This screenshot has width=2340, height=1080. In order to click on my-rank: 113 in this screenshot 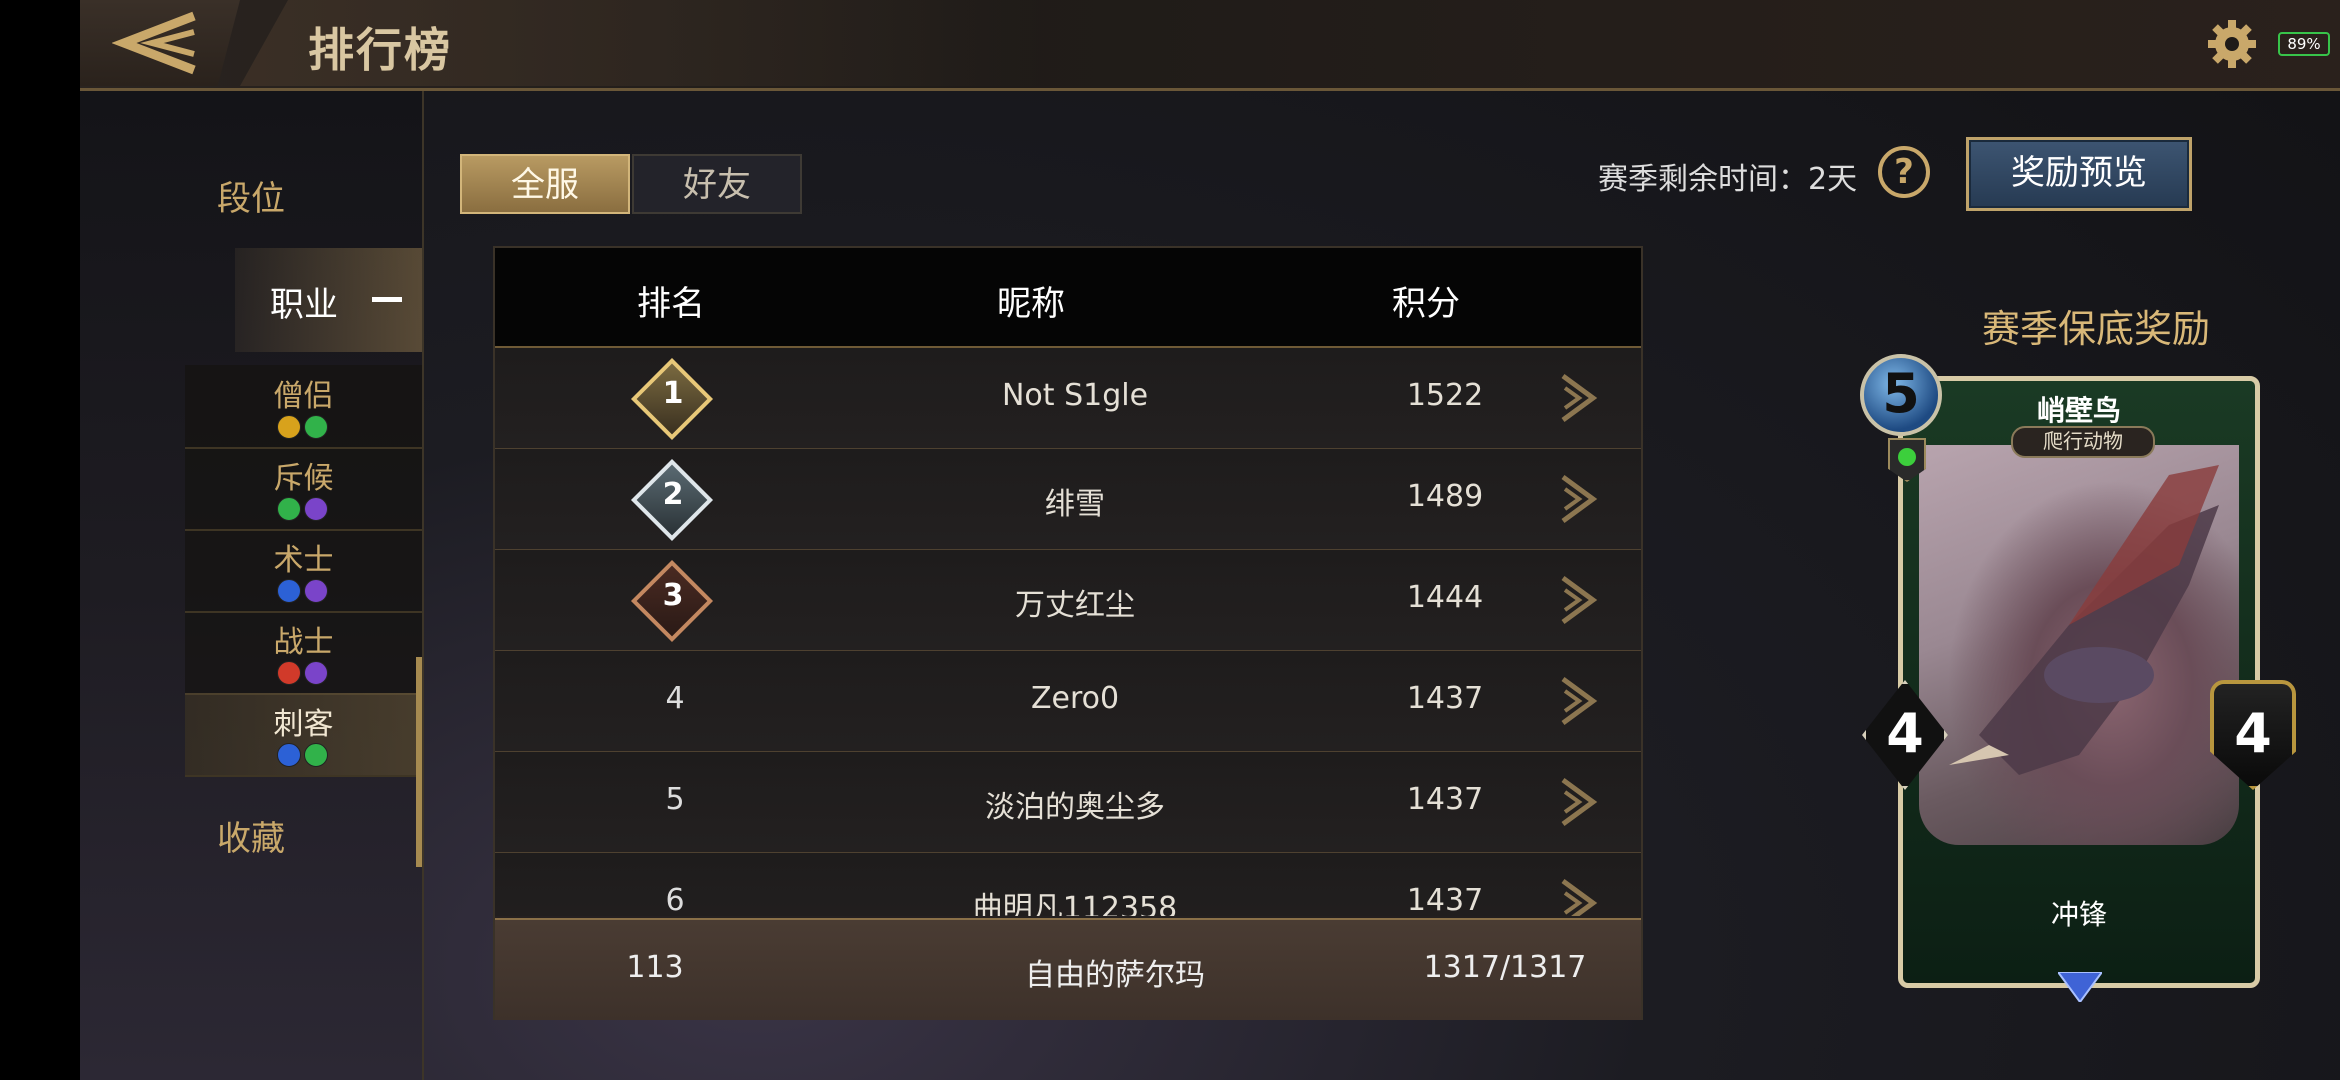, I will do `click(655, 967)`.